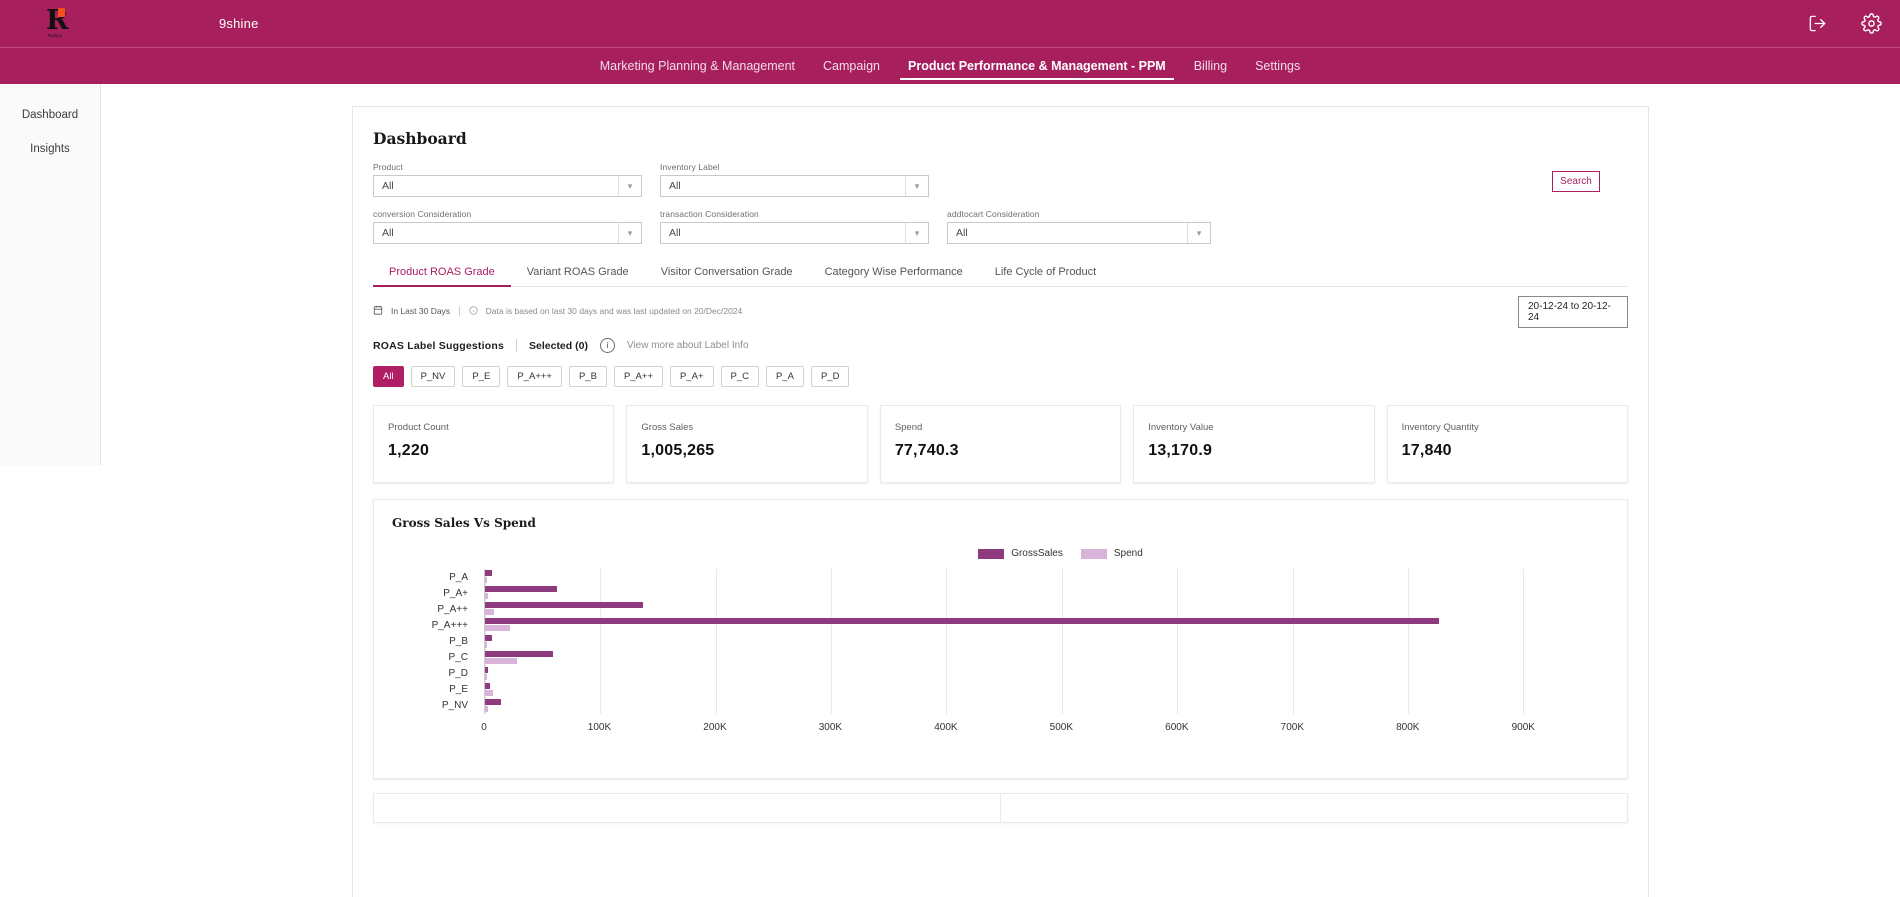  I want to click on chart-x-tick-label: 900K, so click(1523, 727).